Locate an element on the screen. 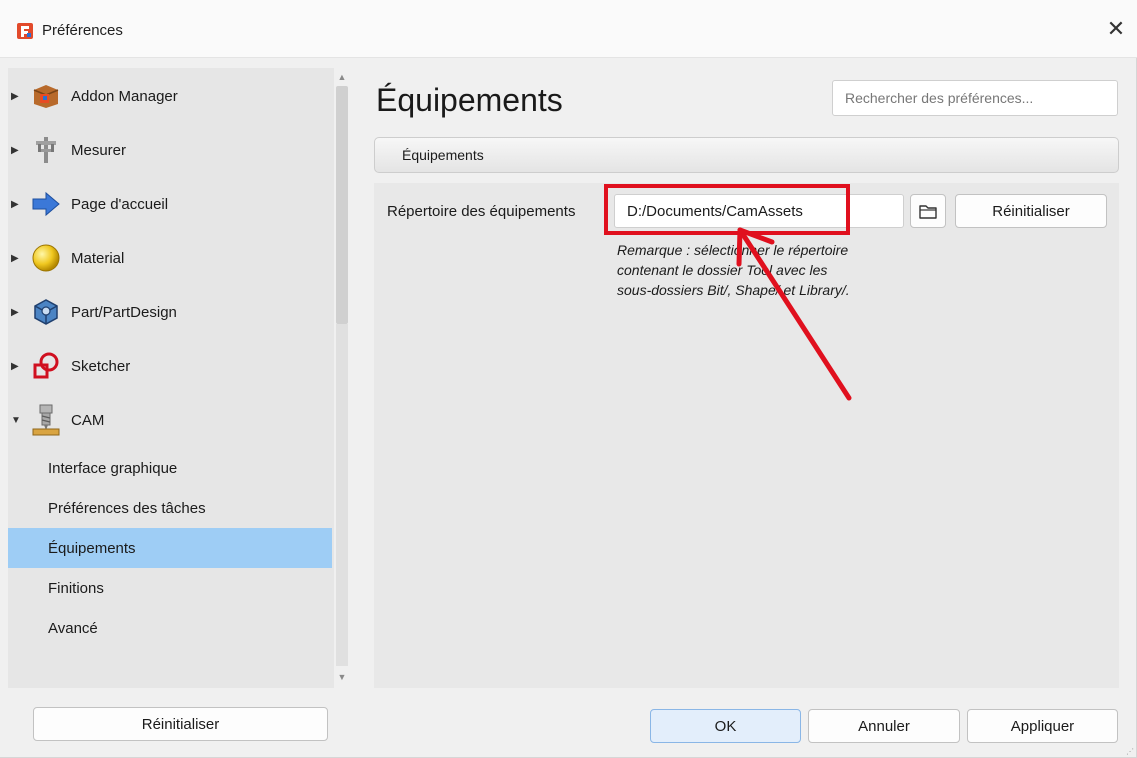 This screenshot has width=1137, height=758. cancel-button: Annuler is located at coordinates (884, 726).